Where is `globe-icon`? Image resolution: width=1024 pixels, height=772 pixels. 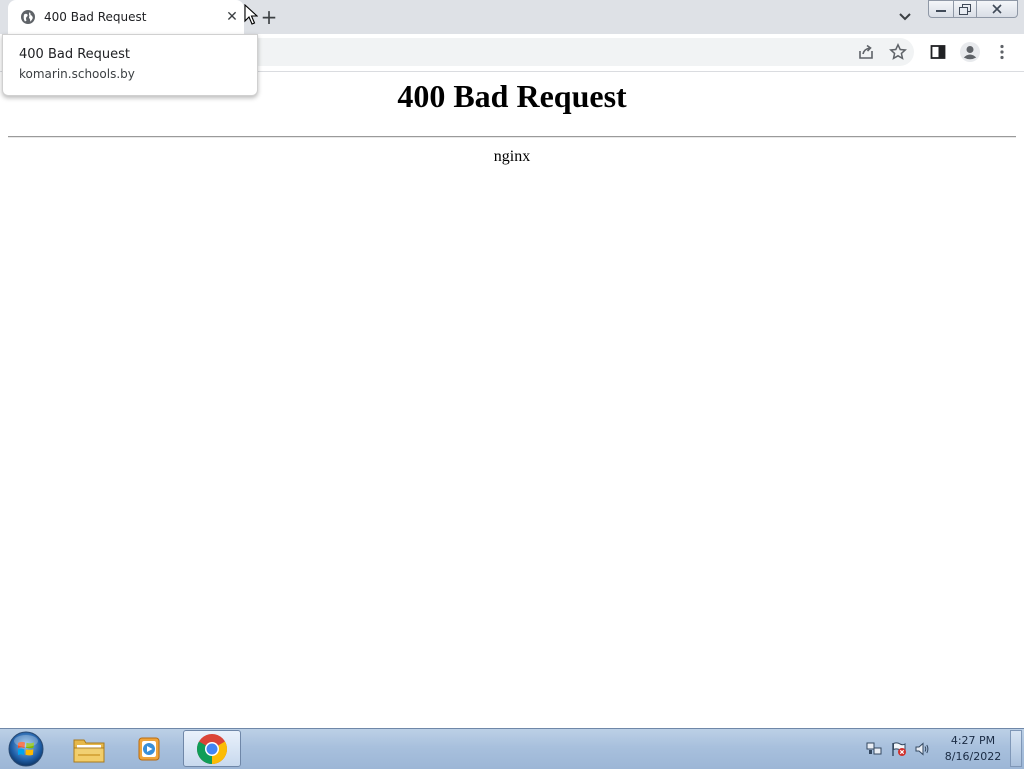 globe-icon is located at coordinates (28, 17).